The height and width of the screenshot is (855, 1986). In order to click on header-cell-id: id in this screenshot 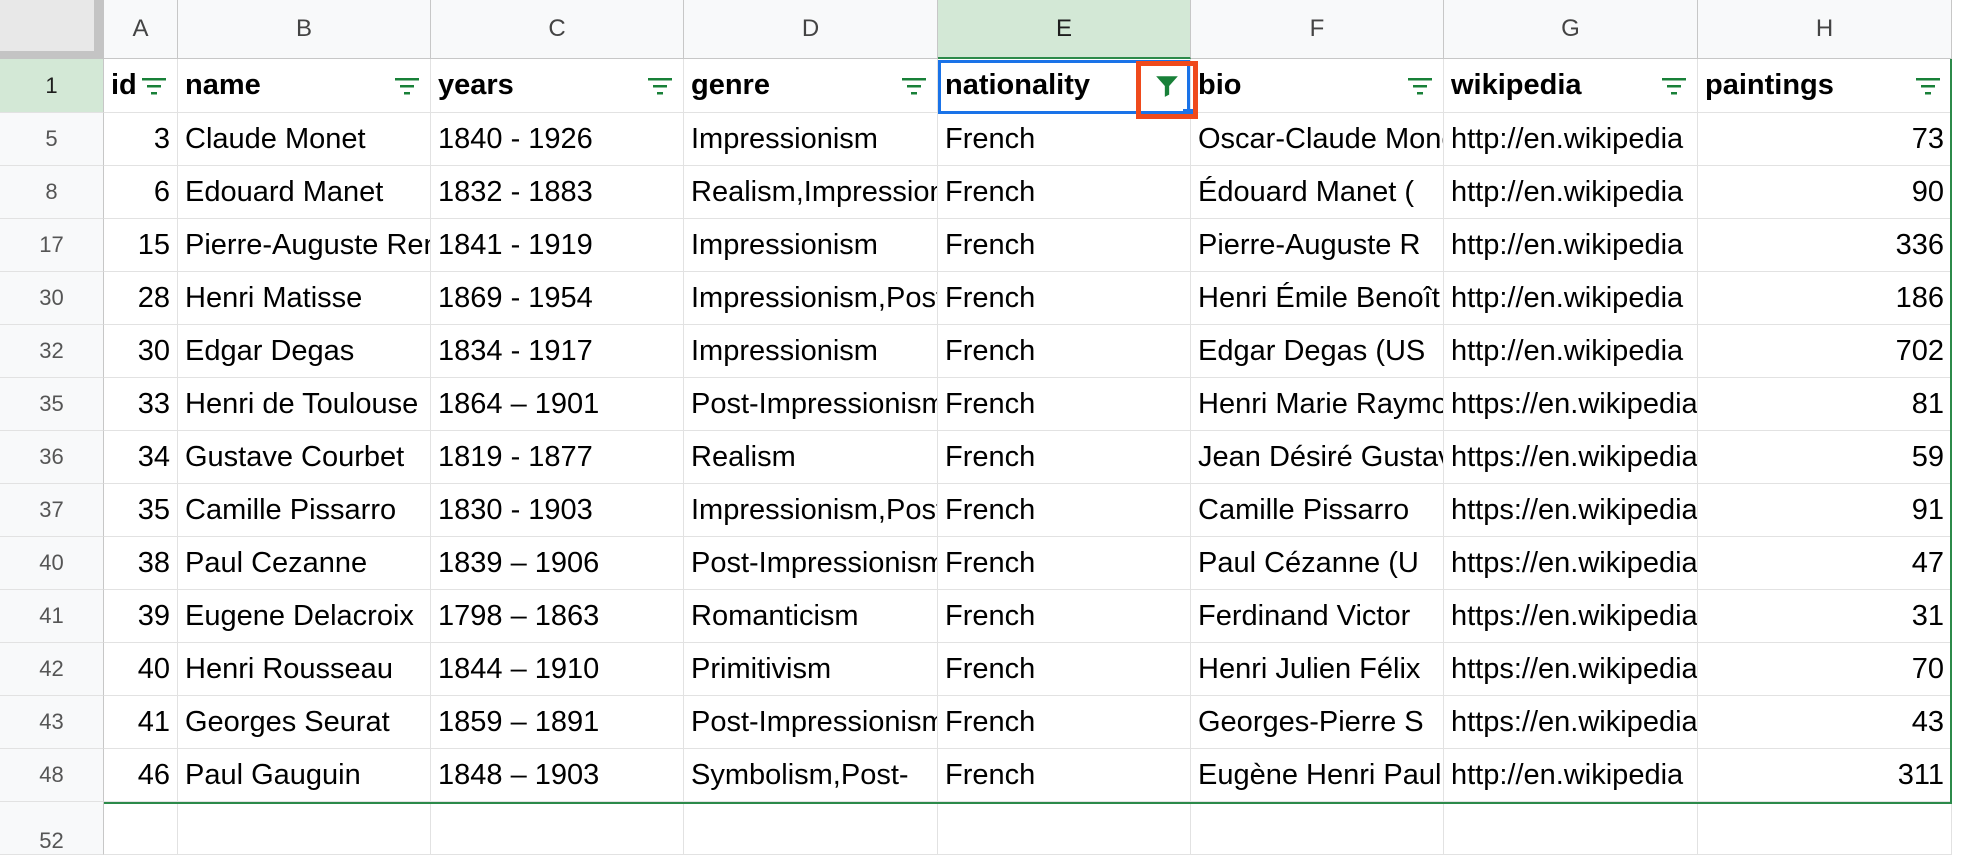, I will do `click(141, 86)`.